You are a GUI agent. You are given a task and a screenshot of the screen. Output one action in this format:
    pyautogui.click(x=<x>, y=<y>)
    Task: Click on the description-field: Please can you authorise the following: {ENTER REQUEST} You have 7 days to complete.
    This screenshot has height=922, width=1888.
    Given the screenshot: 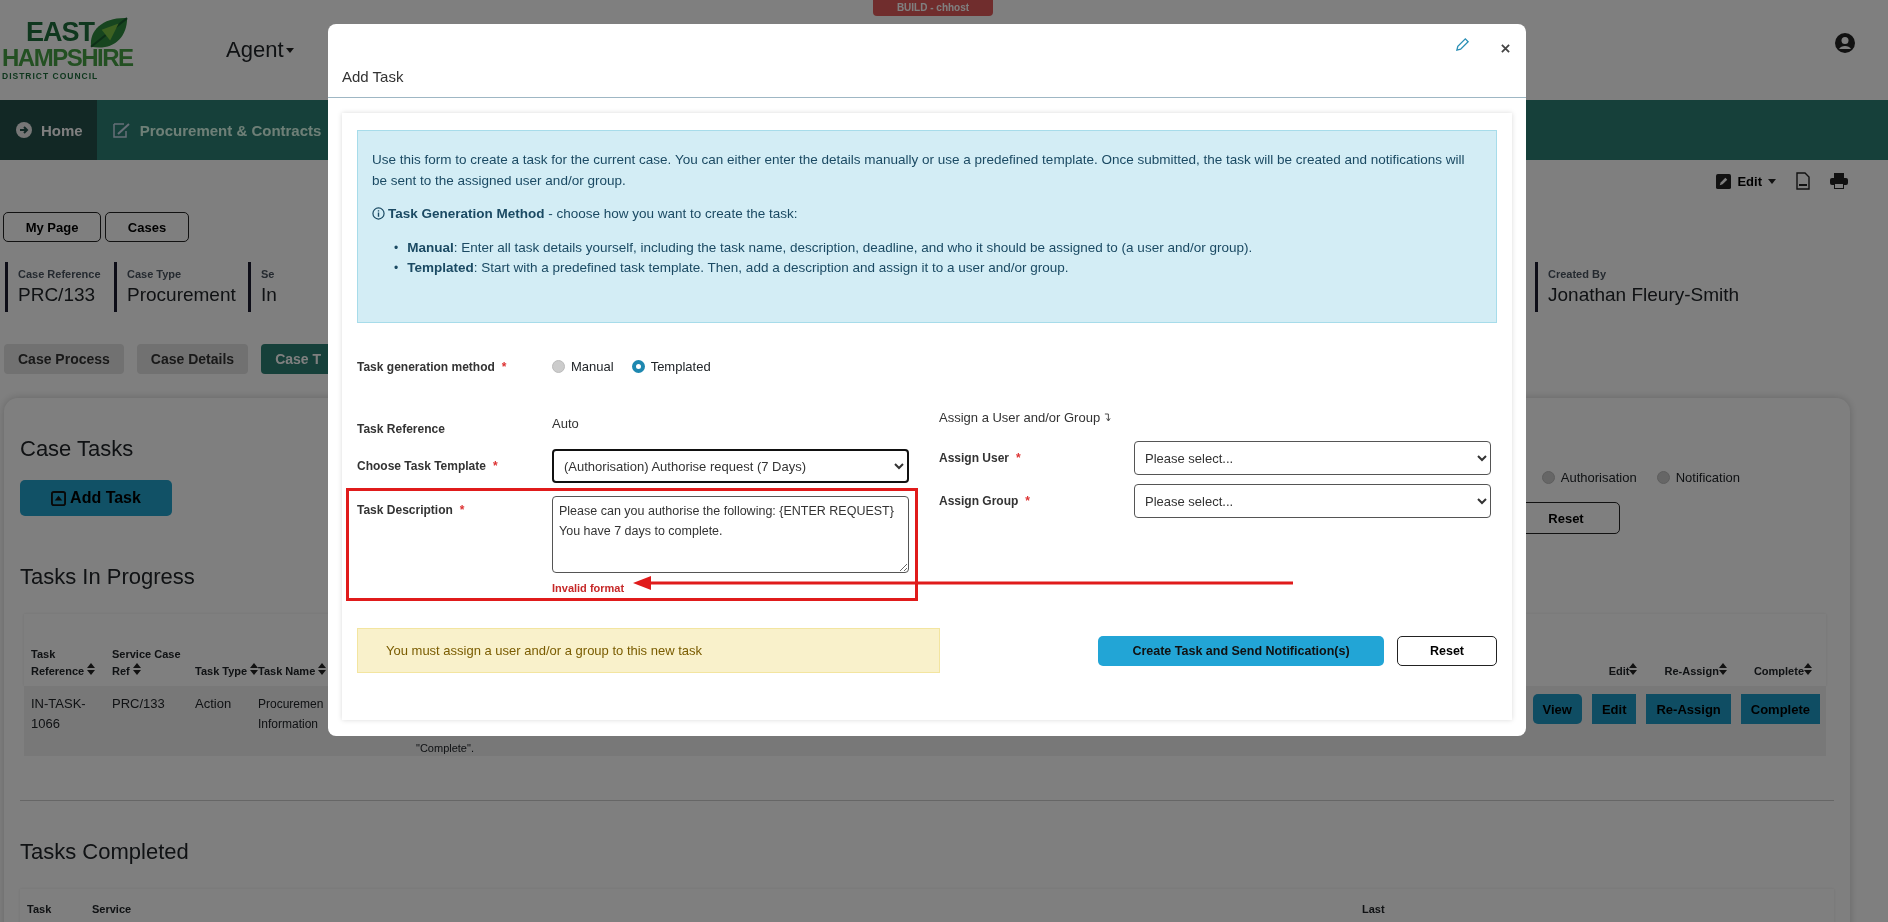 What is the action you would take?
    pyautogui.click(x=730, y=534)
    